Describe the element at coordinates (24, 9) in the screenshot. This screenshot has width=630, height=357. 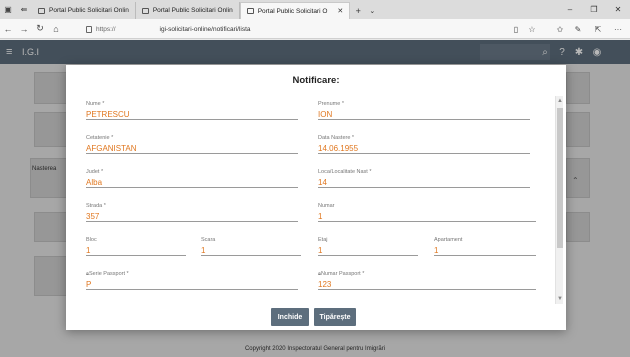
I see `back-tabs-icon: ⇚` at that location.